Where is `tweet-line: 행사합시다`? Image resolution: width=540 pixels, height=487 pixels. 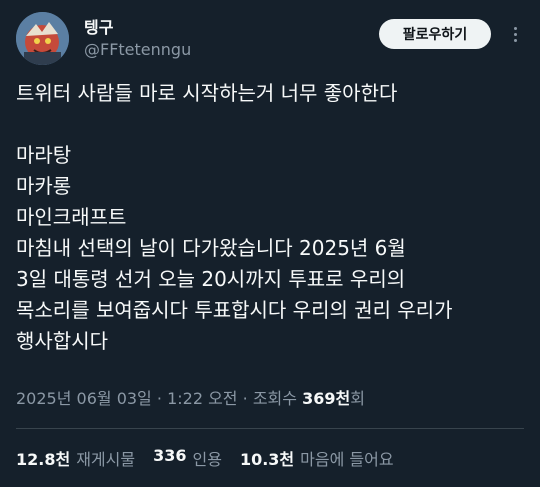
tweet-line: 행사합시다 is located at coordinates (62, 341).